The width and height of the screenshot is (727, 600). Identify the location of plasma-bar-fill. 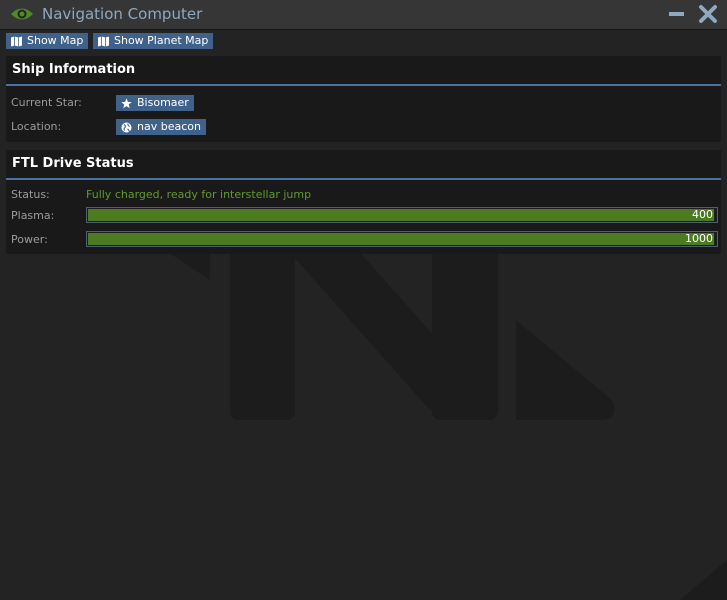
(401, 215).